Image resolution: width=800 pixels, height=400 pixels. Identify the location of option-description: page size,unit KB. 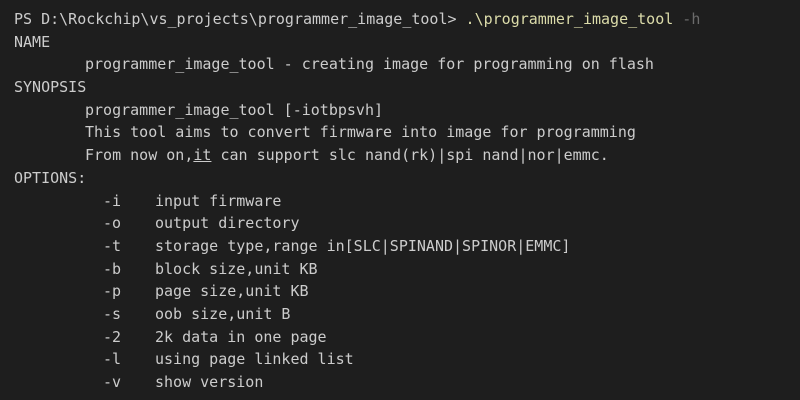
(232, 291).